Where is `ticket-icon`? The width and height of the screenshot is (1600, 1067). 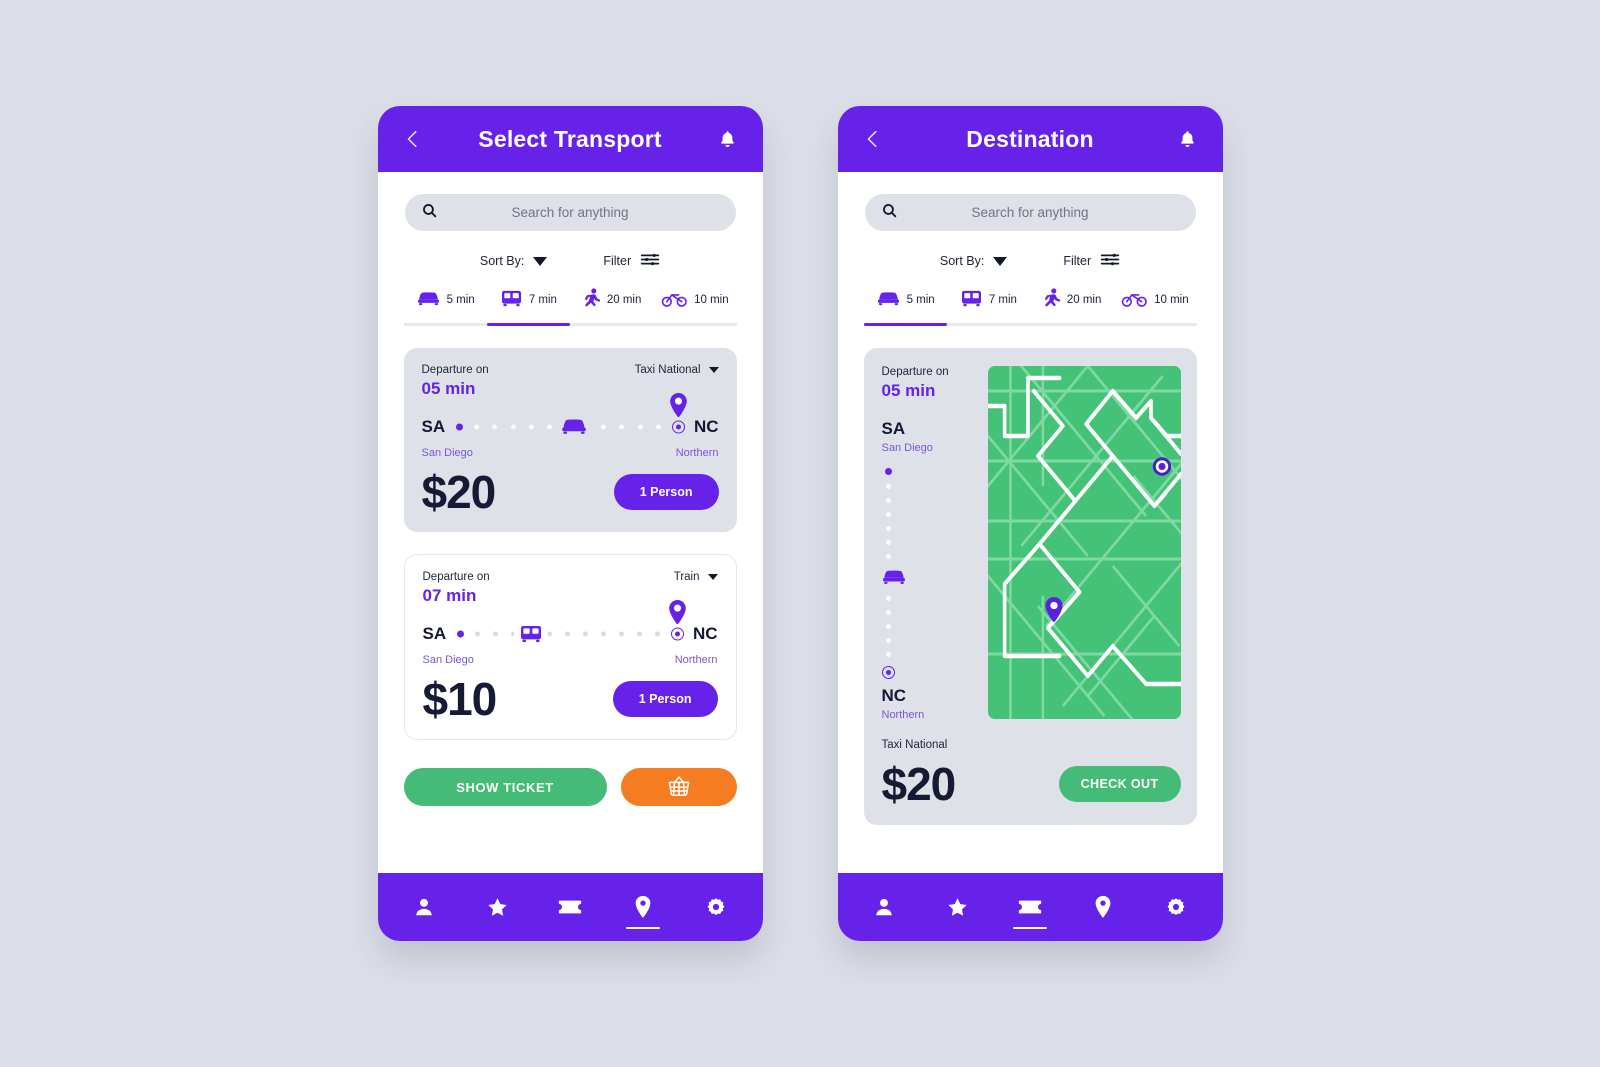
ticket-icon is located at coordinates (1030, 907).